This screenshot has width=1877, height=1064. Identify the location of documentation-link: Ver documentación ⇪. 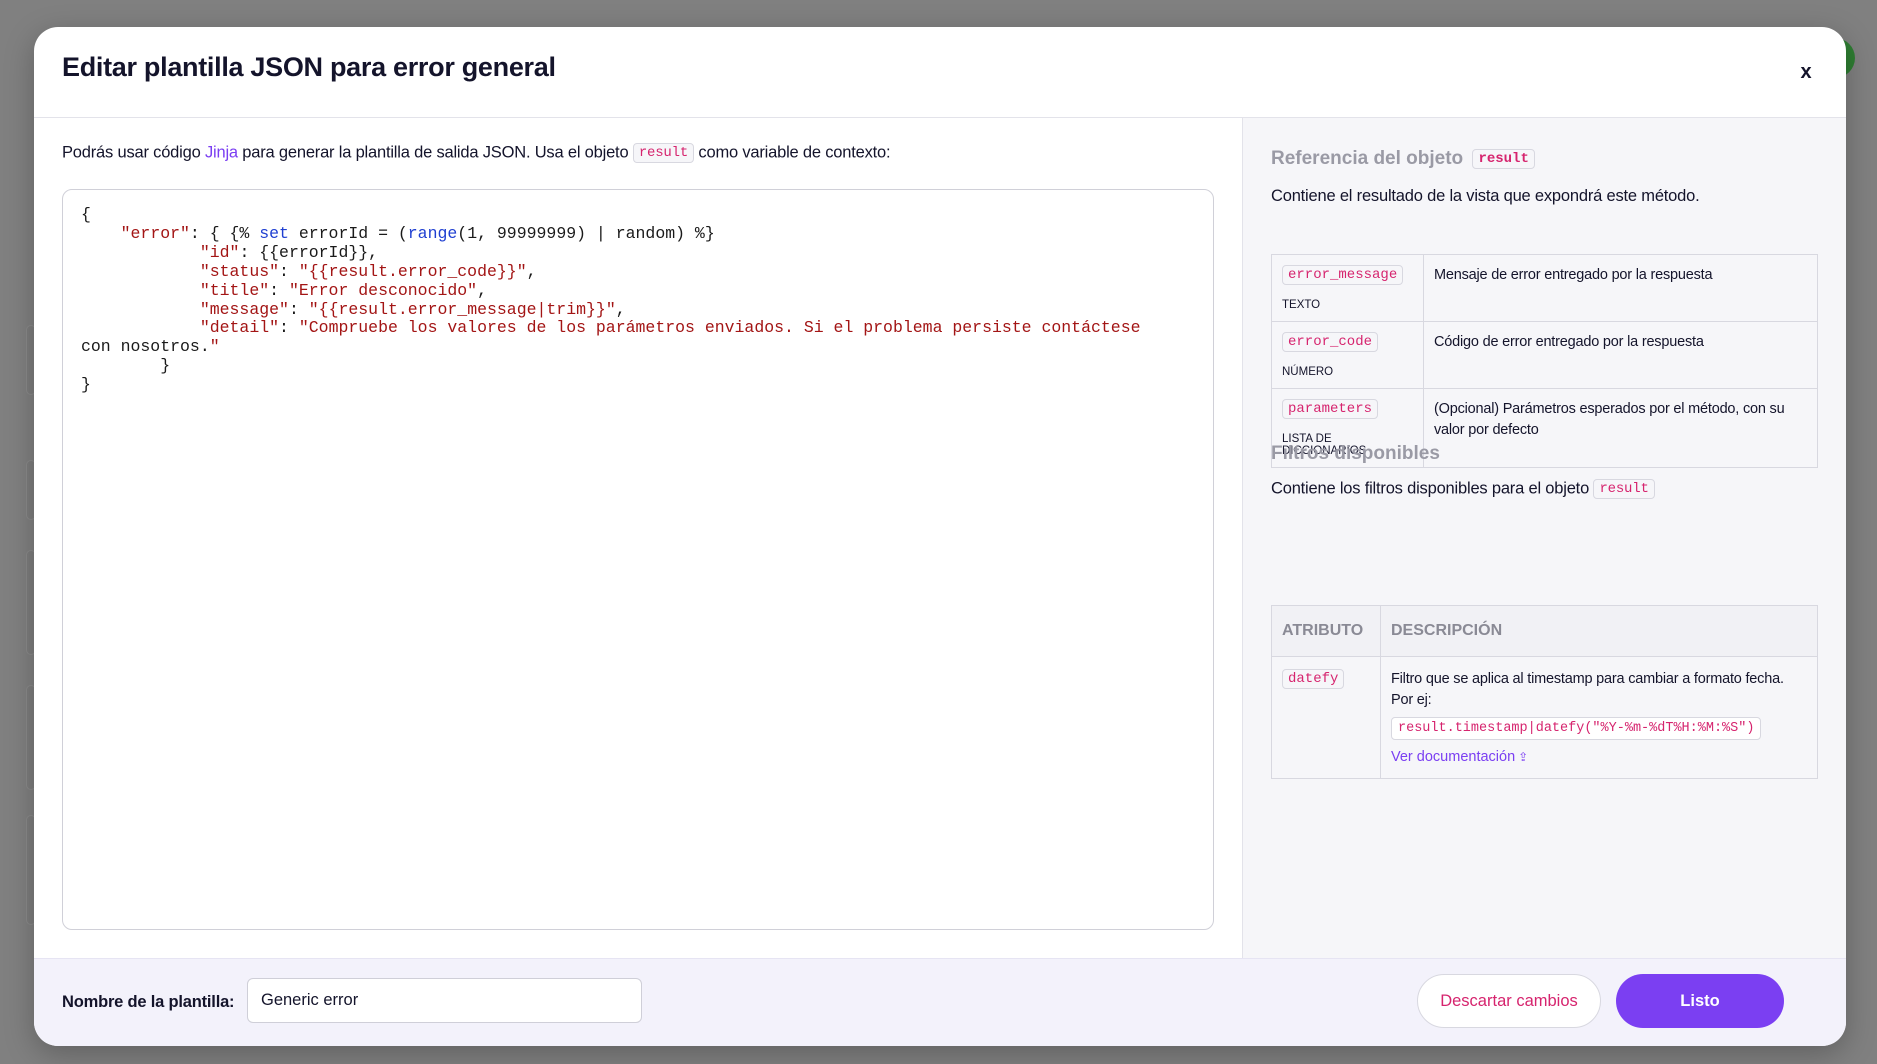
(1459, 757).